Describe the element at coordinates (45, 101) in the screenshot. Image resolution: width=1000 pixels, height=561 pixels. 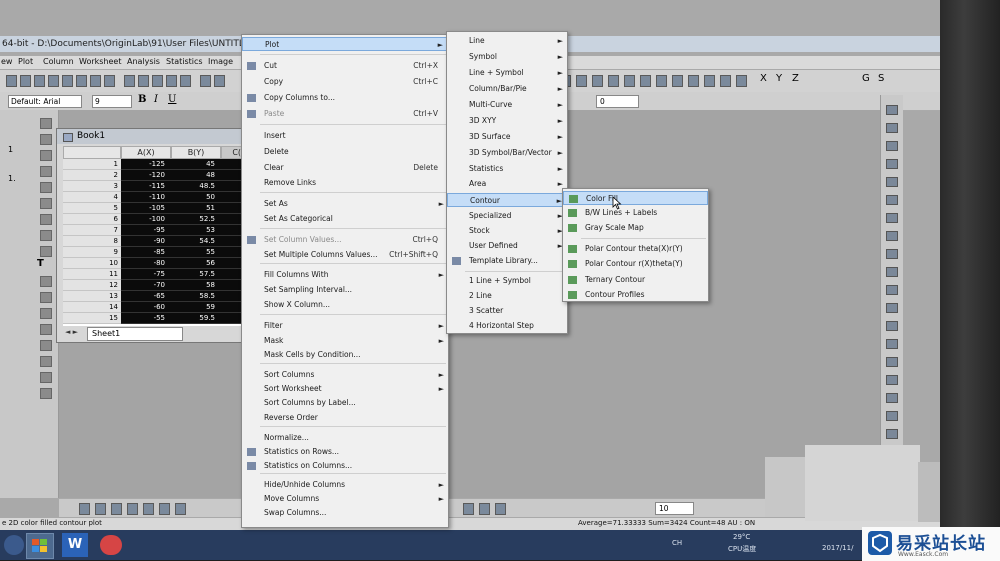
I see `font-select: Default: Arial` at that location.